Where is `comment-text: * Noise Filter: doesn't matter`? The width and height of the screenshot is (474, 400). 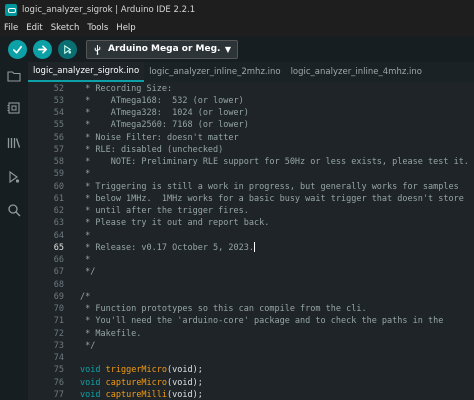
comment-text: * Noise Filter: doesn't matter is located at coordinates (159, 137).